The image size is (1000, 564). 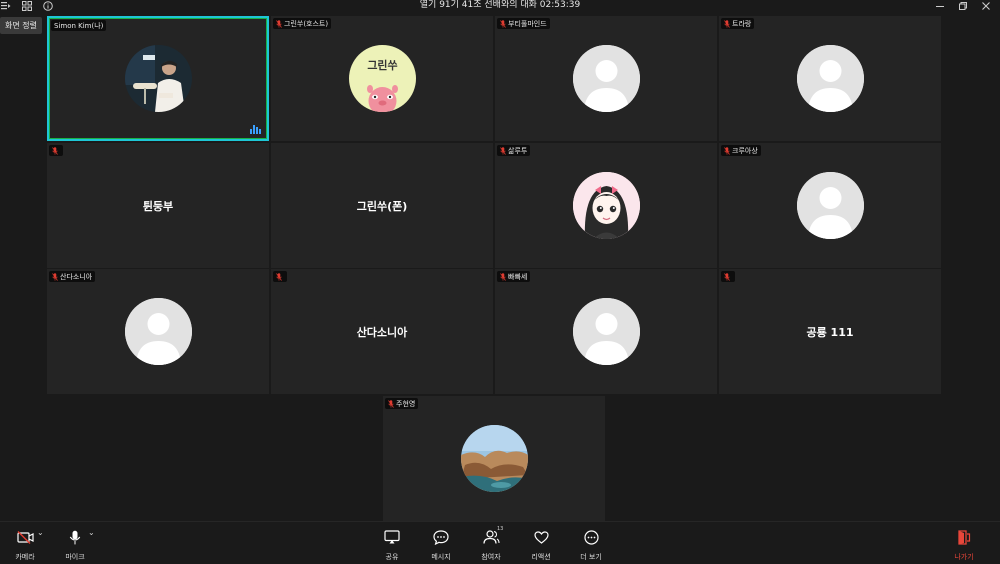 I want to click on participant-name-tag: 그린쑤(호스트), so click(x=302, y=23).